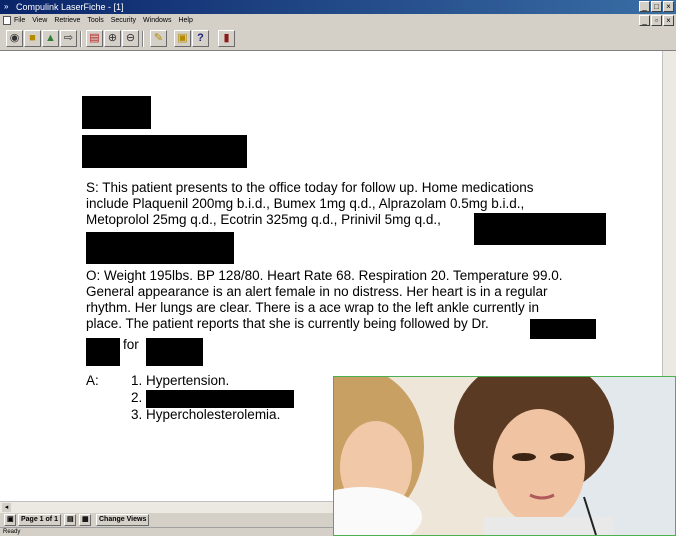 The image size is (676, 537). I want to click on ready-text: Ready, so click(12, 532).